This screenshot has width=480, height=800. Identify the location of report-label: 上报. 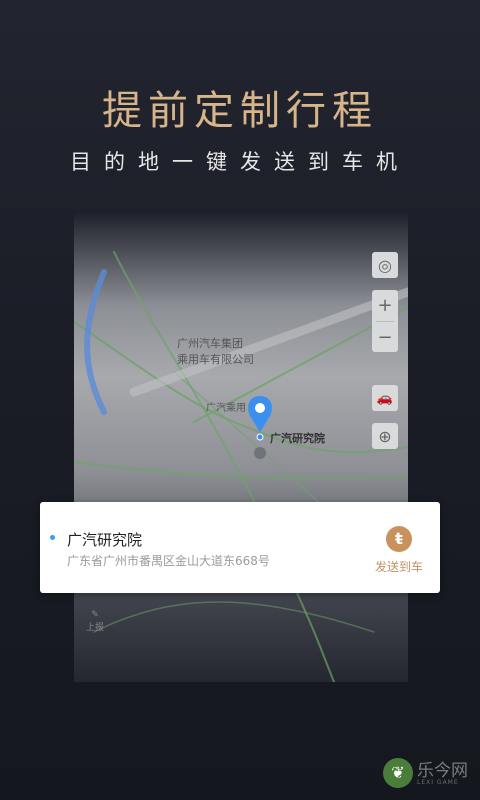
(95, 628).